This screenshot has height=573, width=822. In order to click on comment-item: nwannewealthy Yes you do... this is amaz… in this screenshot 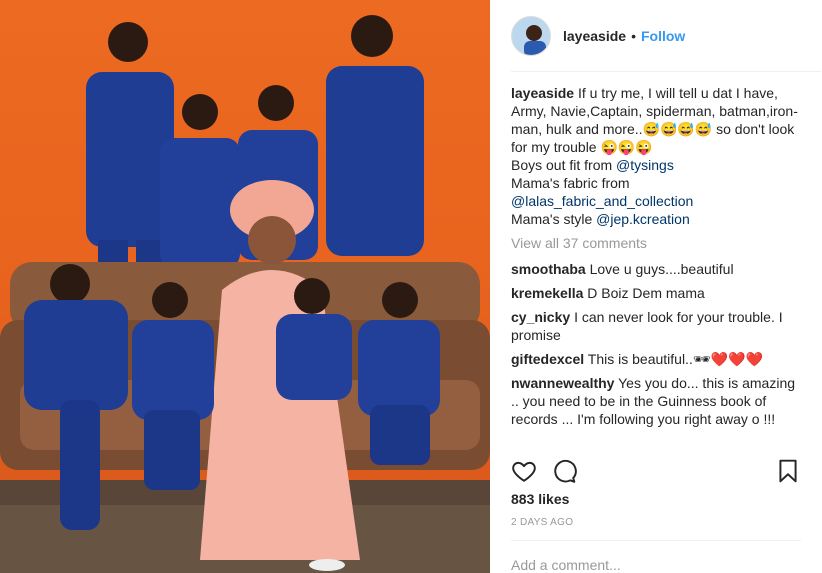, I will do `click(656, 401)`.